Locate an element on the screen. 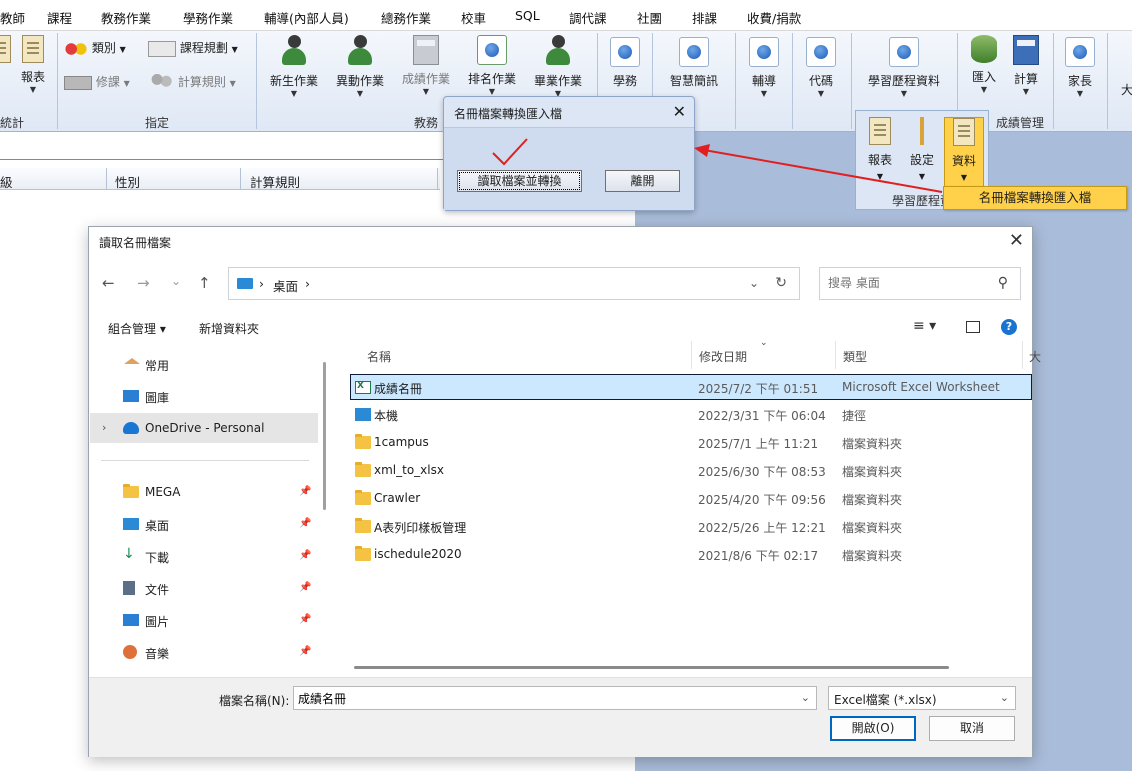 The width and height of the screenshot is (1132, 771). forward-icon: → is located at coordinates (143, 283).